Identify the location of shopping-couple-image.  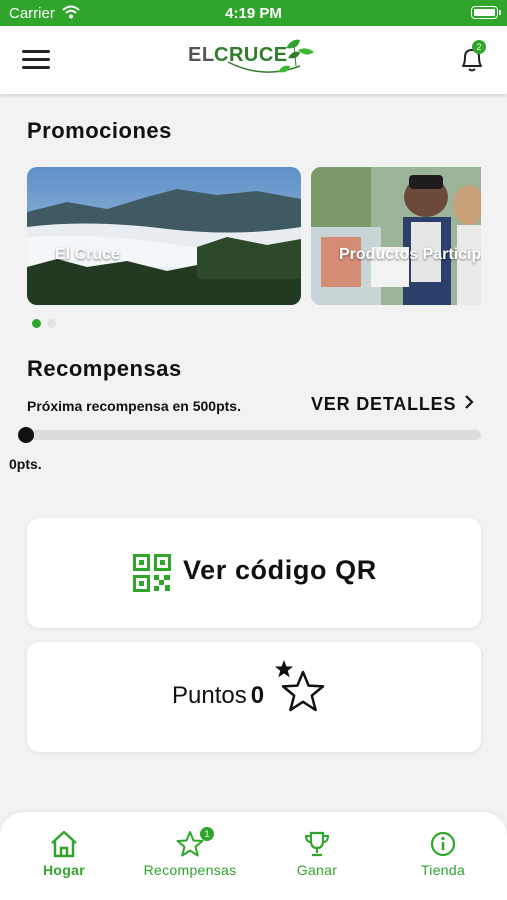
(396, 236).